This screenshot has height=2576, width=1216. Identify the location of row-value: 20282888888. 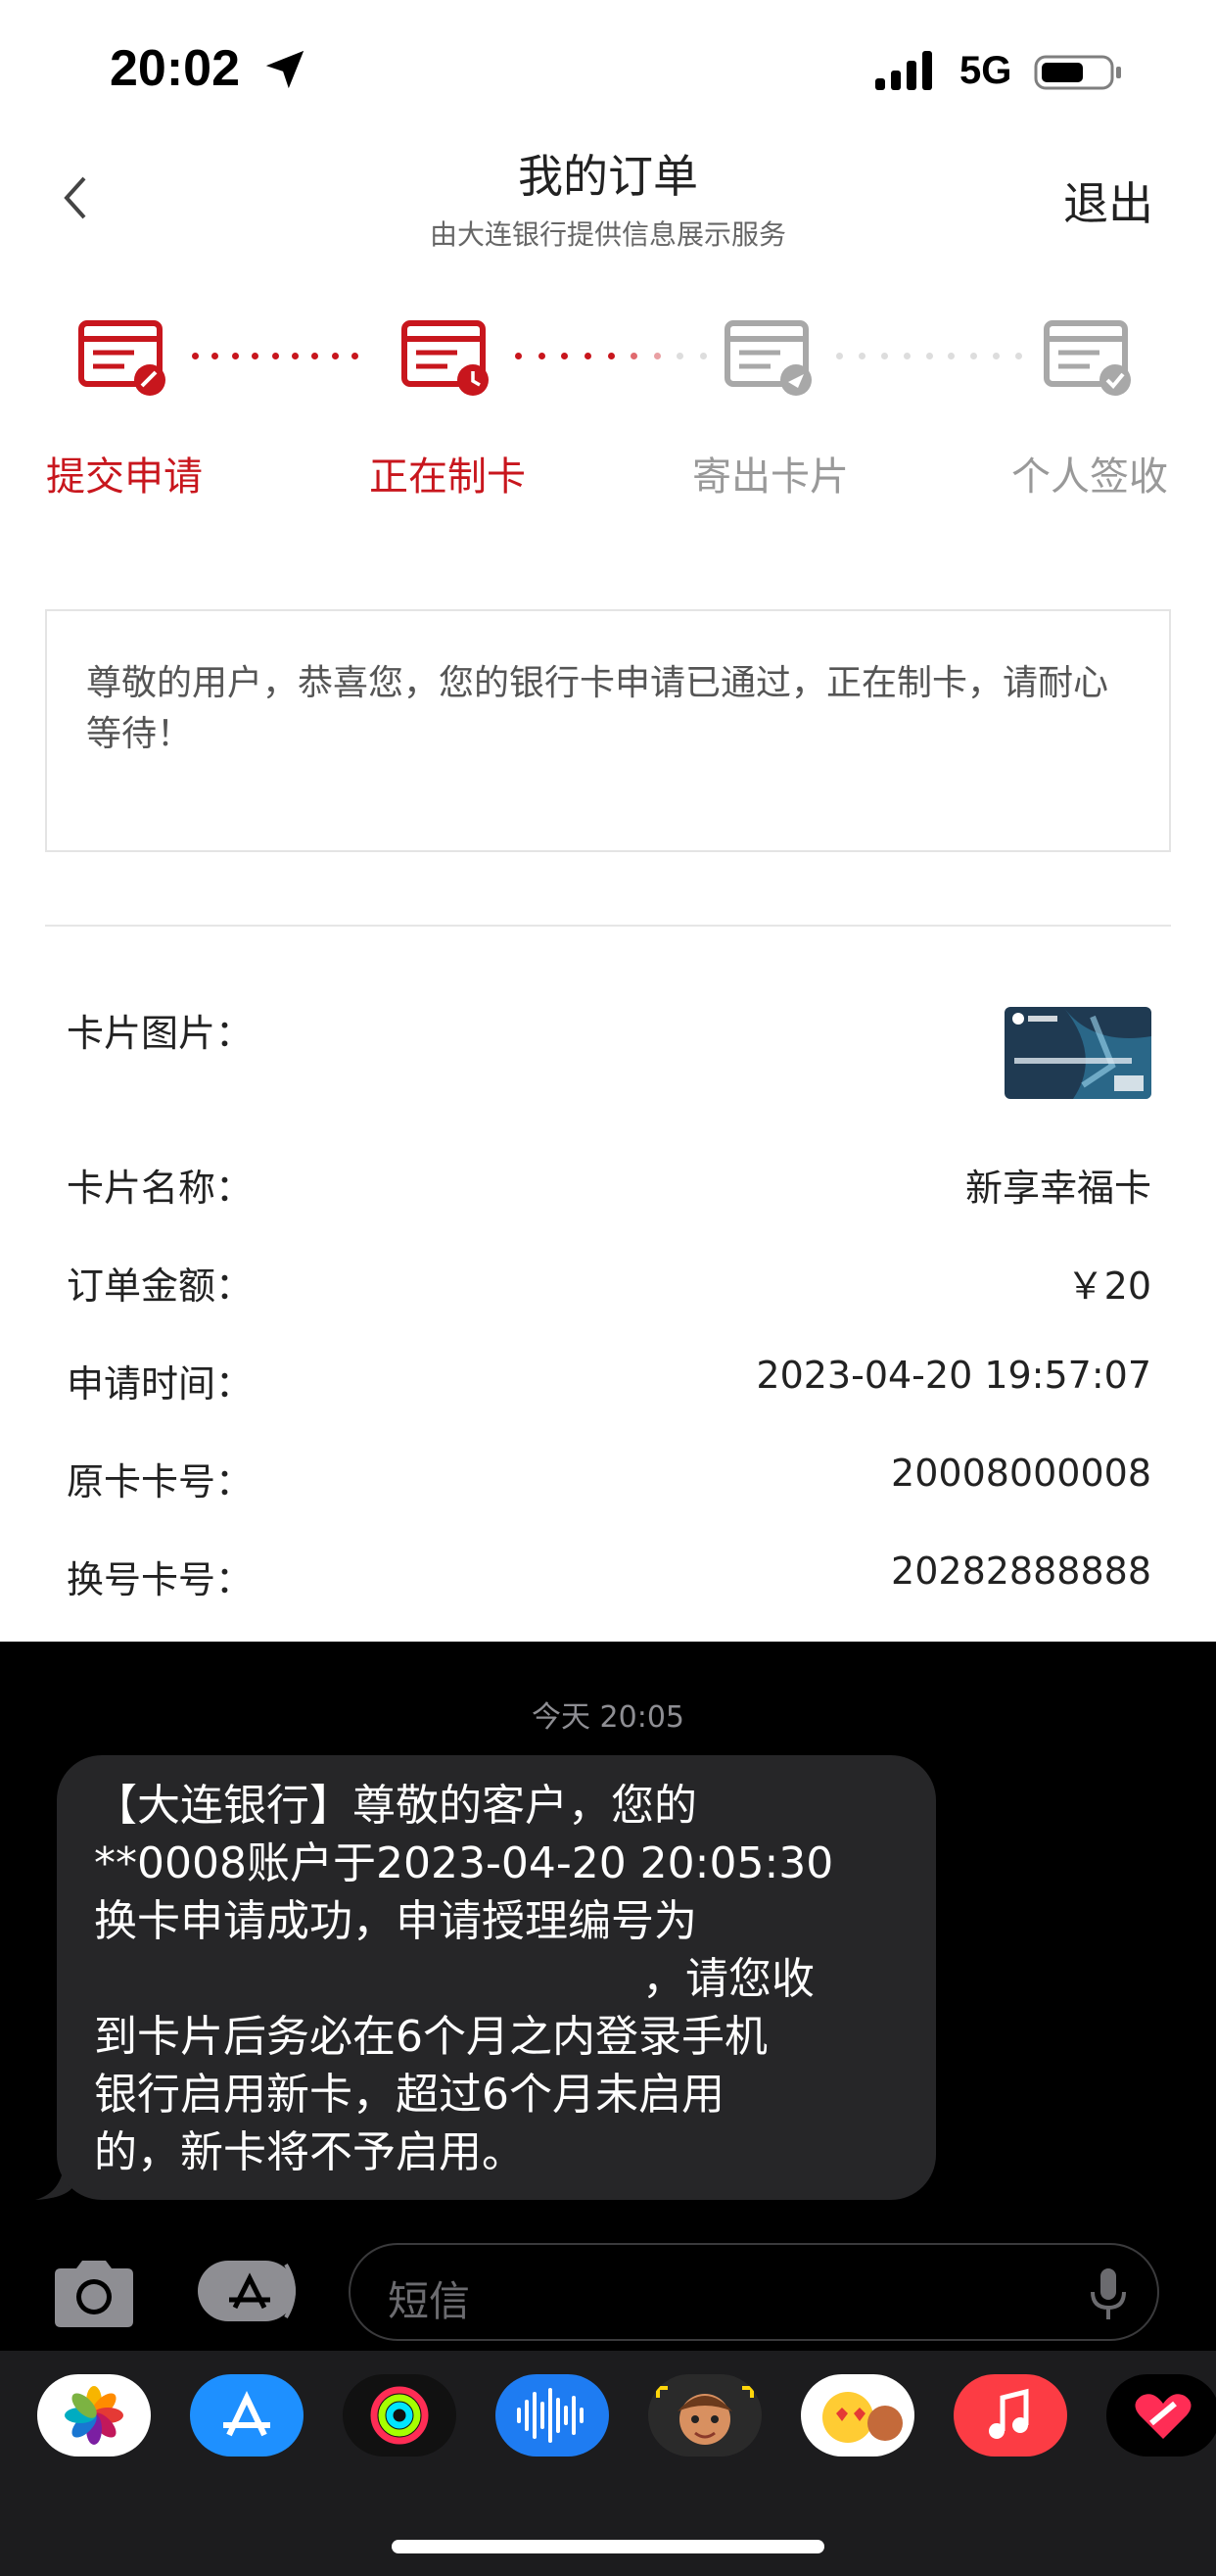
(1021, 1572).